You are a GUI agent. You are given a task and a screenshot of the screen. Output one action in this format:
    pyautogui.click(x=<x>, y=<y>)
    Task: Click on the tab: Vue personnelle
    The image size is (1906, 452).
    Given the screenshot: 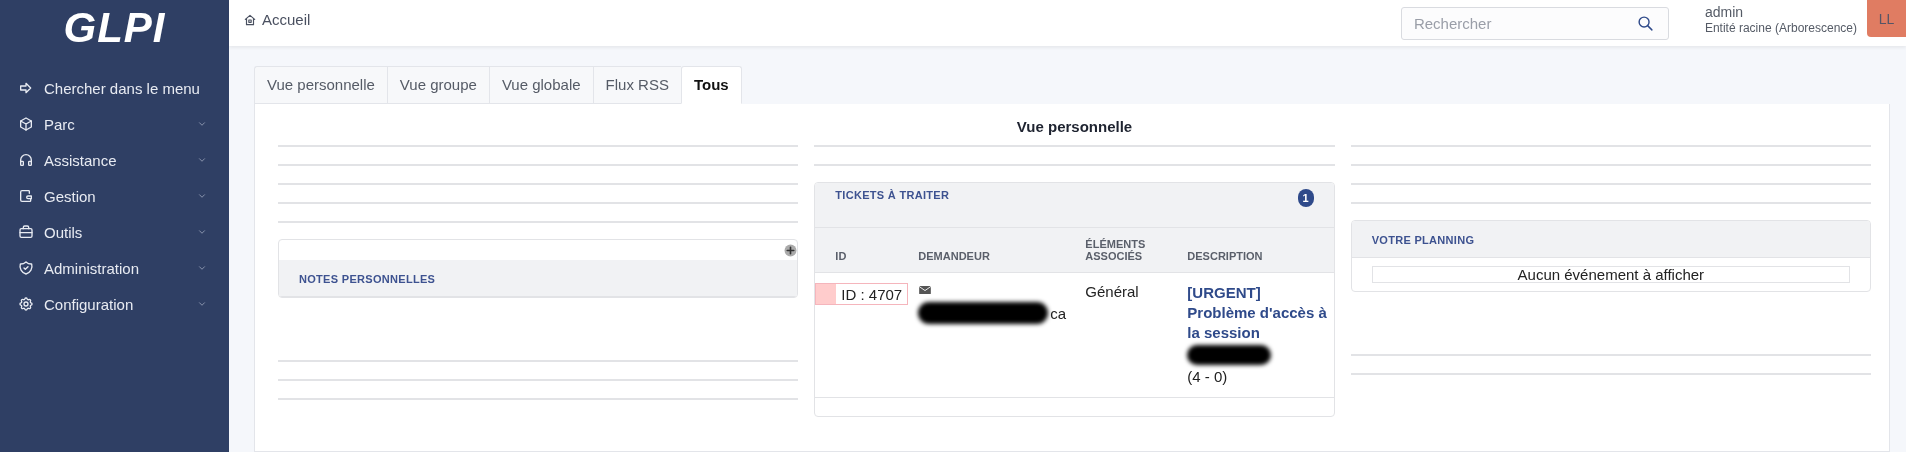 What is the action you would take?
    pyautogui.click(x=320, y=85)
    